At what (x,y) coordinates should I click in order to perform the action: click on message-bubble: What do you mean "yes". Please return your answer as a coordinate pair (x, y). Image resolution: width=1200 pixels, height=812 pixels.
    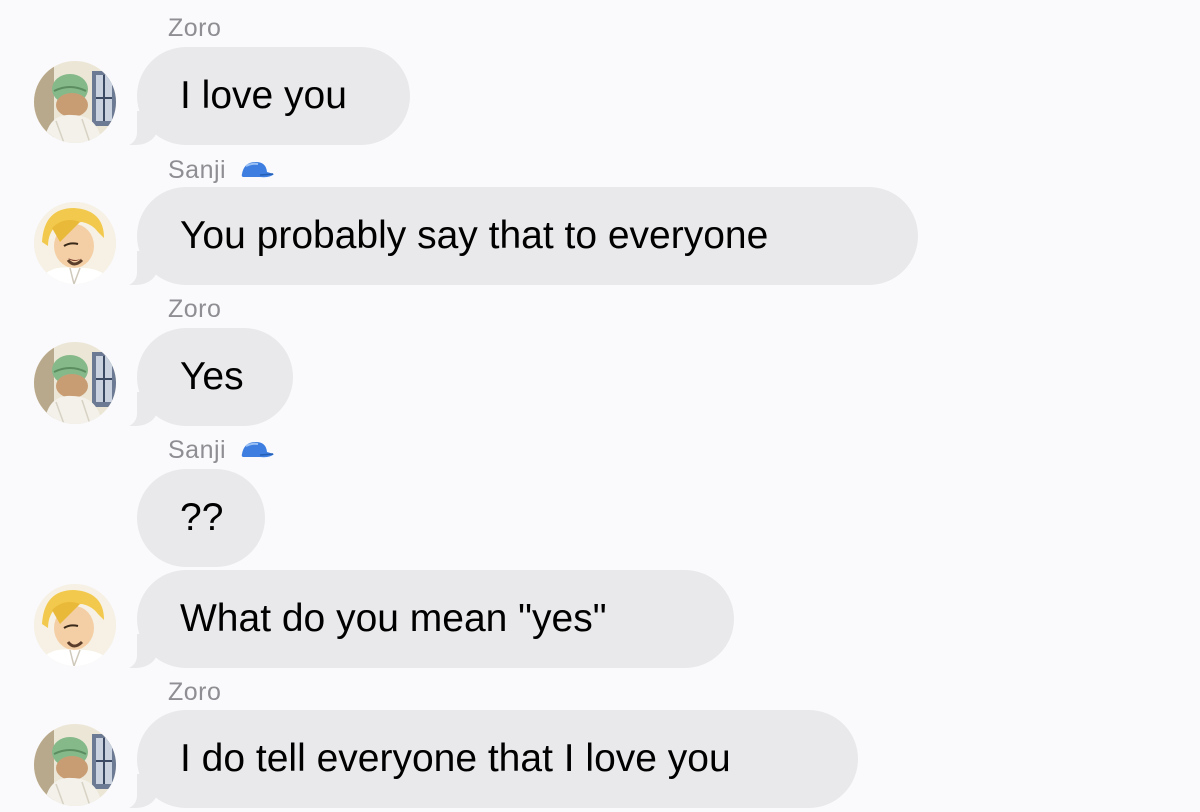
    Looking at the image, I should click on (424, 620).